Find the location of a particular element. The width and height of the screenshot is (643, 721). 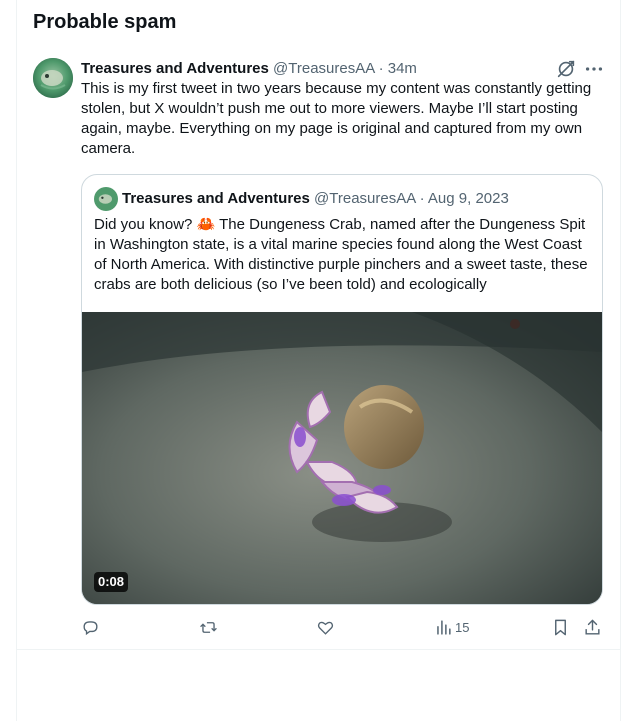

tweet-time: 34m is located at coordinates (402, 68).